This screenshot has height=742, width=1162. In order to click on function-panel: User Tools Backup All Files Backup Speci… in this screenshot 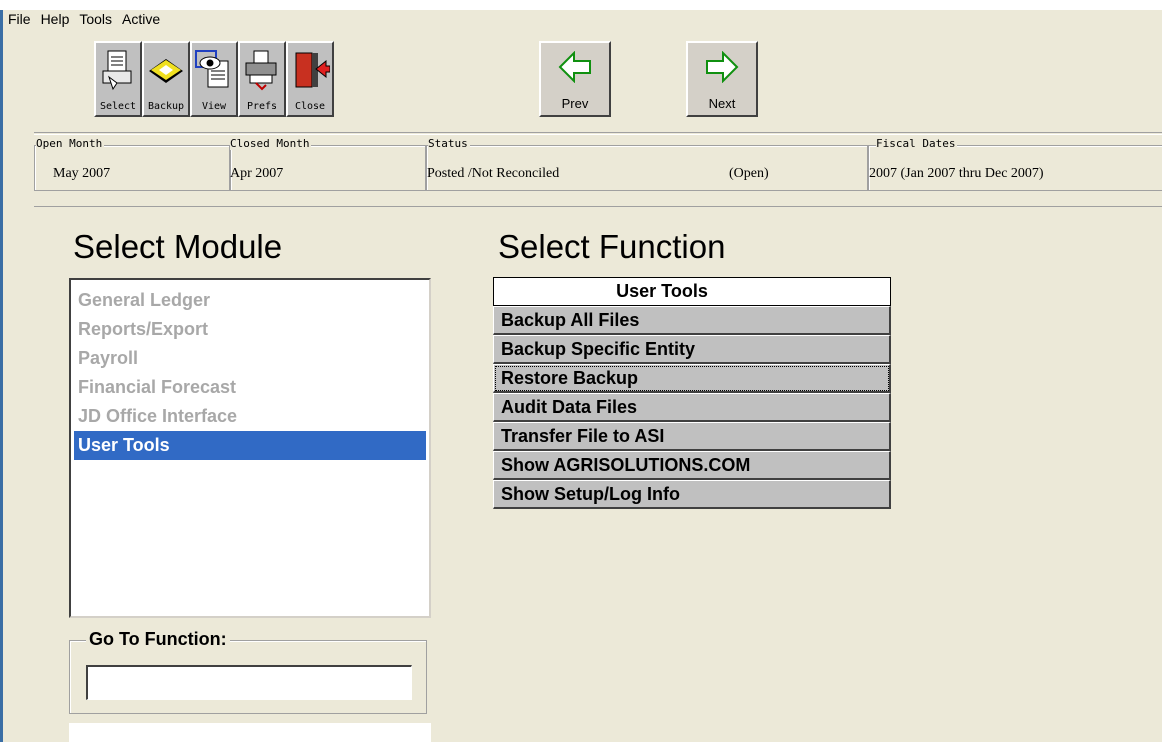, I will do `click(692, 393)`.